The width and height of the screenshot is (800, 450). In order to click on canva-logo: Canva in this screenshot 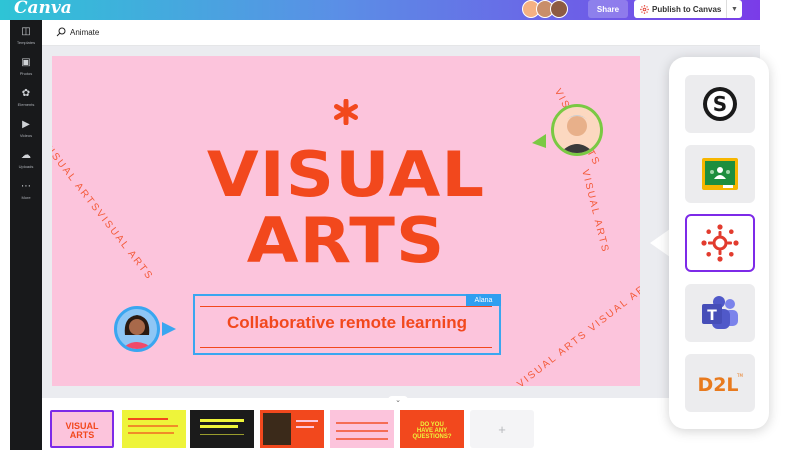, I will do `click(43, 9)`.